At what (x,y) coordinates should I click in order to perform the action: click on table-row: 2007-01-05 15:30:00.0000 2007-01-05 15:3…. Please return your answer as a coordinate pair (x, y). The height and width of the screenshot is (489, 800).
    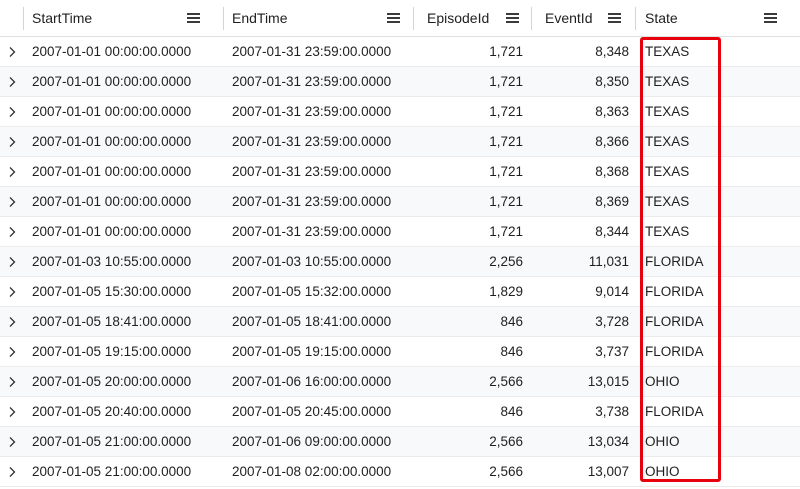
    Looking at the image, I should click on (400, 292).